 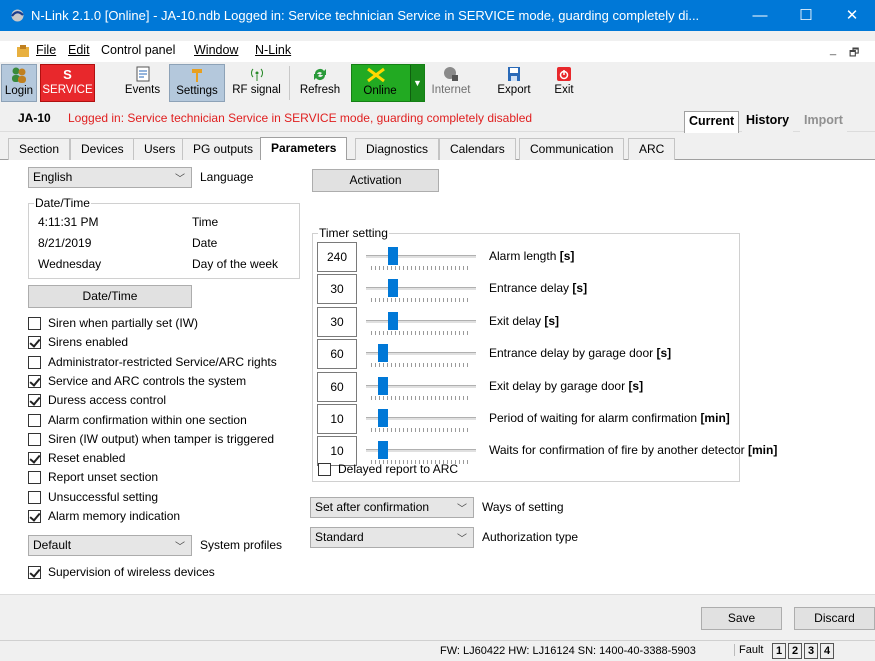 What do you see at coordinates (19, 83) in the screenshot?
I see `login-button: Login` at bounding box center [19, 83].